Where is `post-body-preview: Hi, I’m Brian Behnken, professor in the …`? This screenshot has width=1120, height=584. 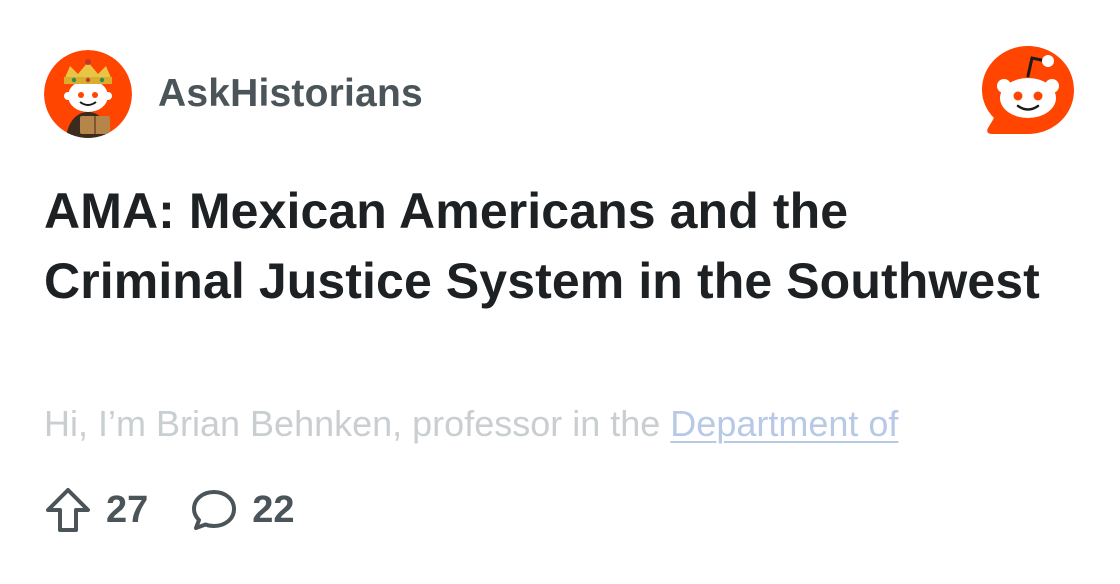 post-body-preview: Hi, I’m Brian Behnken, professor in the … is located at coordinates (564, 424).